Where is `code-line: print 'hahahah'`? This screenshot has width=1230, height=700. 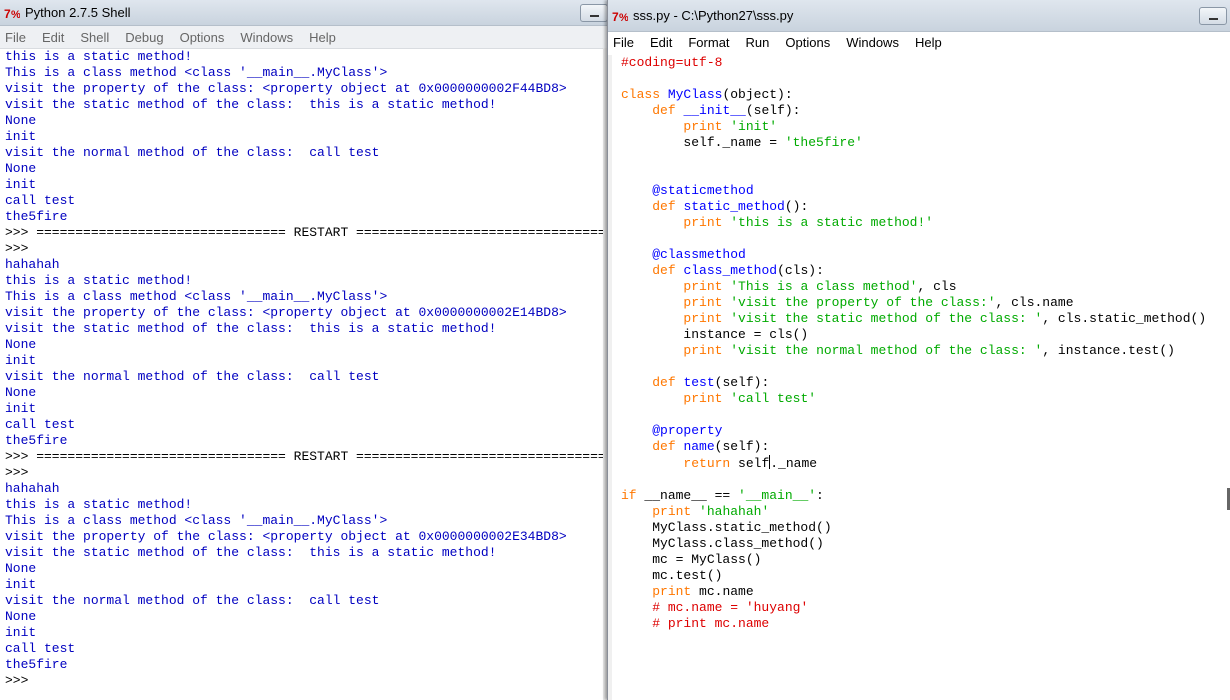
code-line: print 'hahahah' is located at coordinates (913, 512).